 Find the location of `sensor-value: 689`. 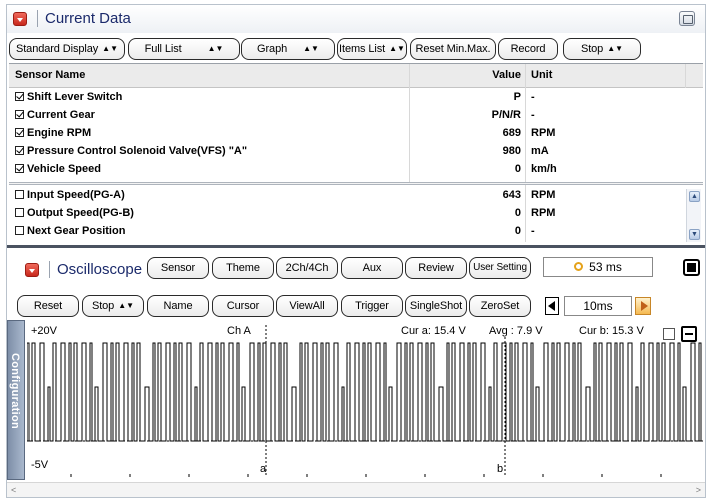

sensor-value: 689 is located at coordinates (511, 133).